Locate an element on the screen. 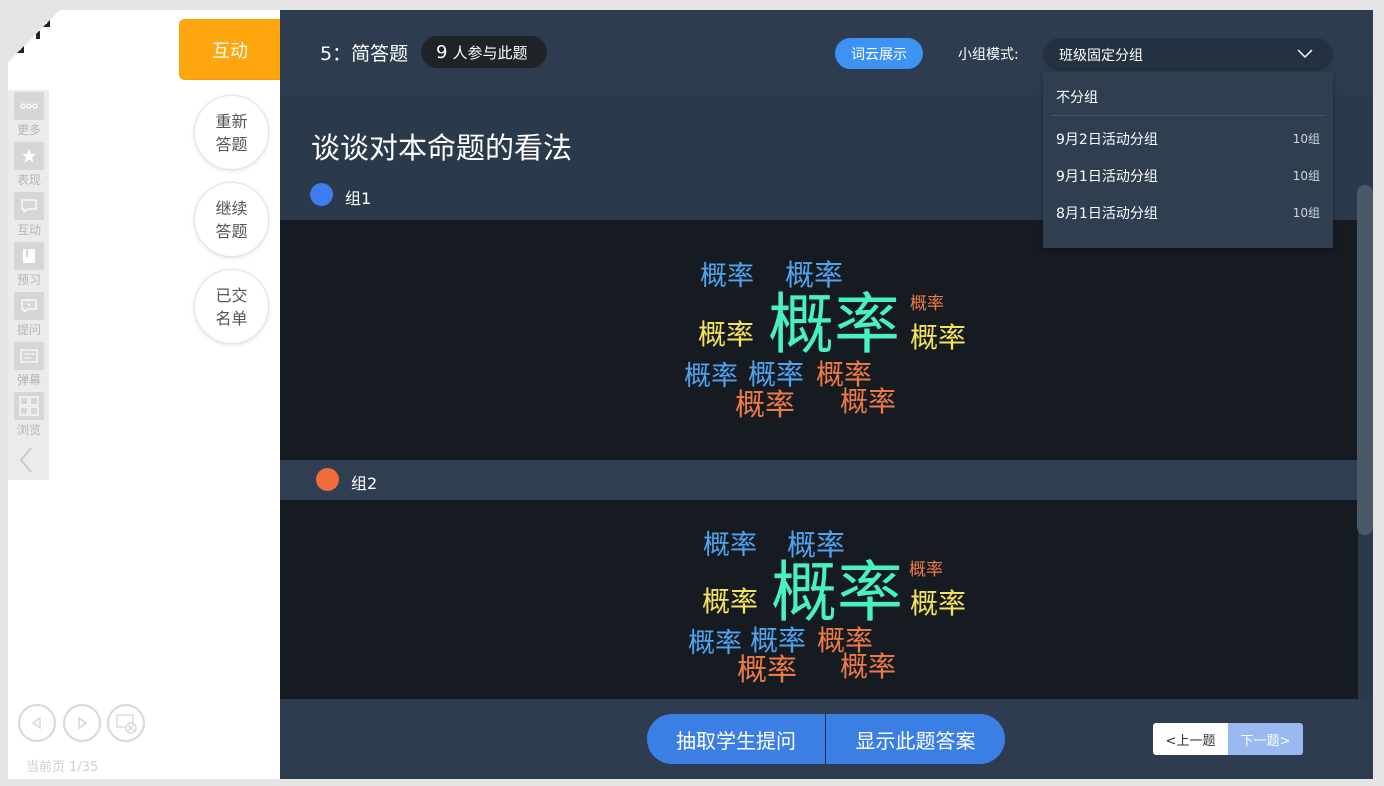  question-text: 谈谈对本命题的看法 is located at coordinates (442, 148).